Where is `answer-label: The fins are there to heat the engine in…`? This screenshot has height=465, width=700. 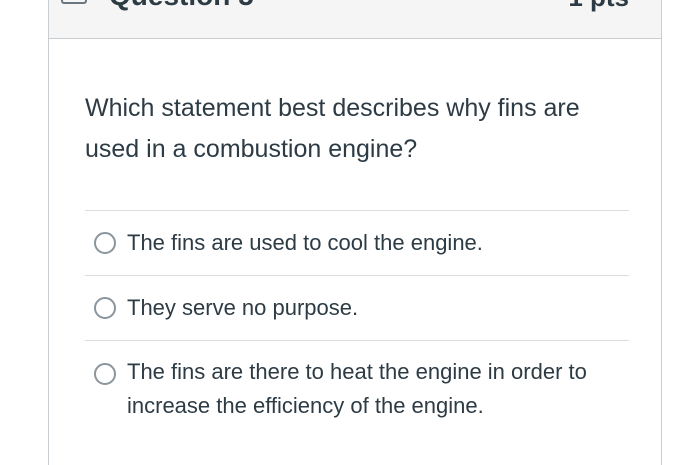 answer-label: The fins are there to heat the engine in… is located at coordinates (378, 389).